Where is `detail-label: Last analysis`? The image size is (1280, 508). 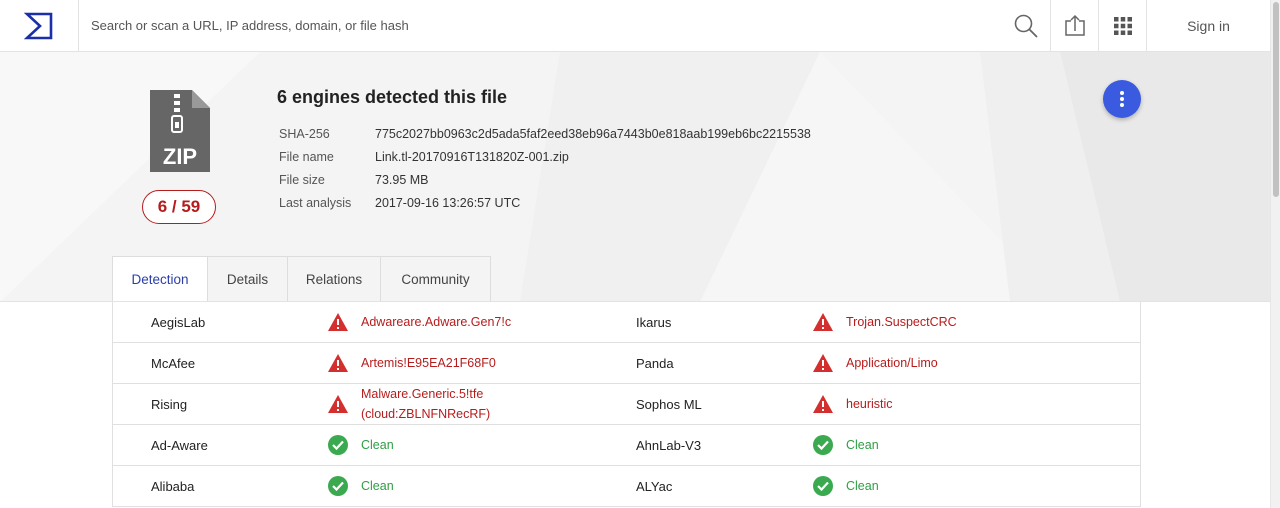
detail-label: Last analysis is located at coordinates (315, 202).